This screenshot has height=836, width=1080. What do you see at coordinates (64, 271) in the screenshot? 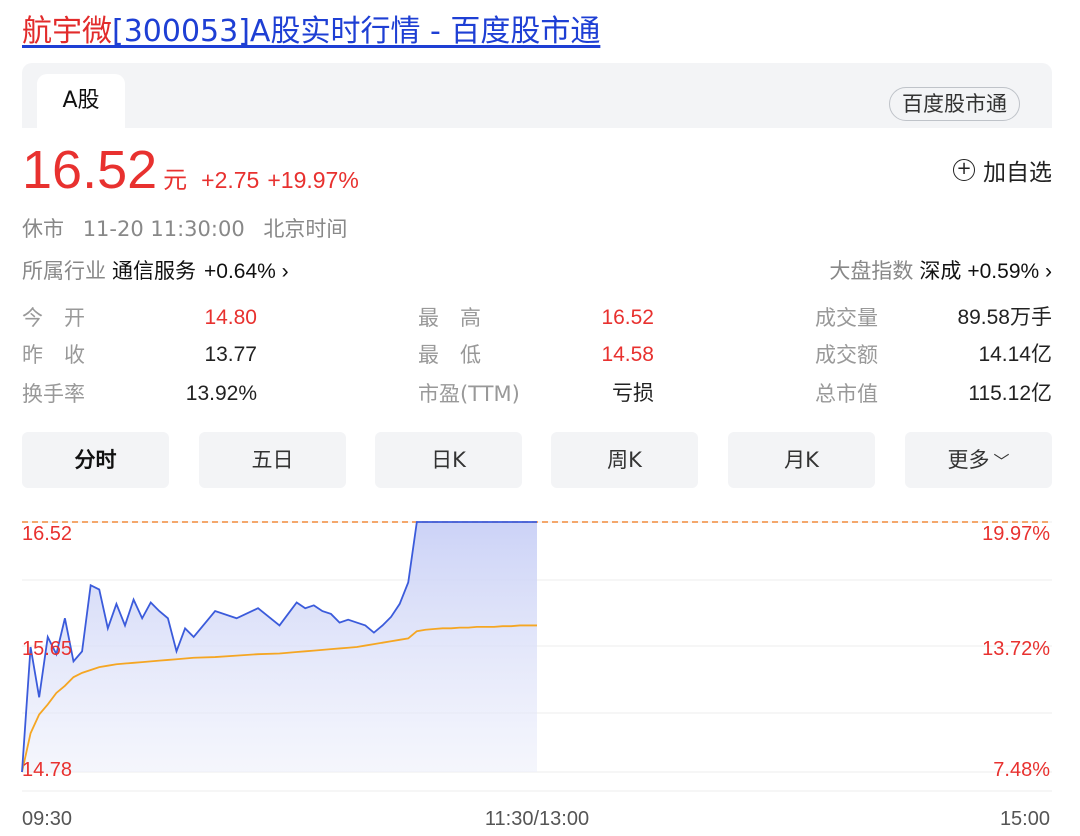
I see `industry-label: 所属行业` at bounding box center [64, 271].